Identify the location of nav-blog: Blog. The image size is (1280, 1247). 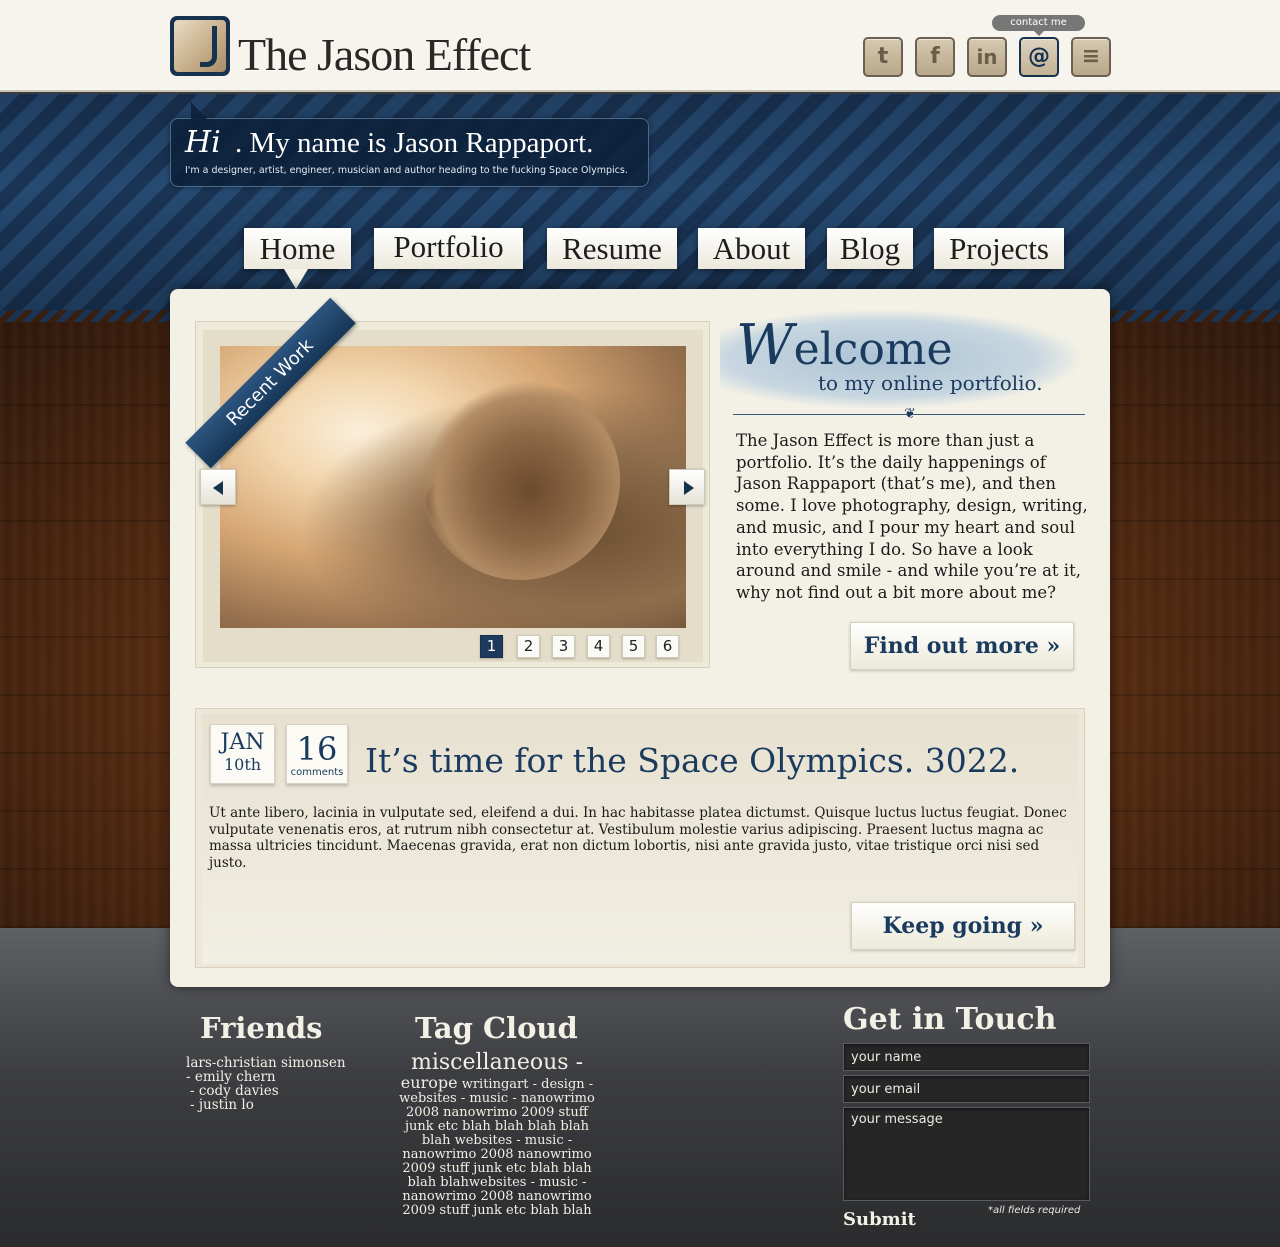
(870, 248).